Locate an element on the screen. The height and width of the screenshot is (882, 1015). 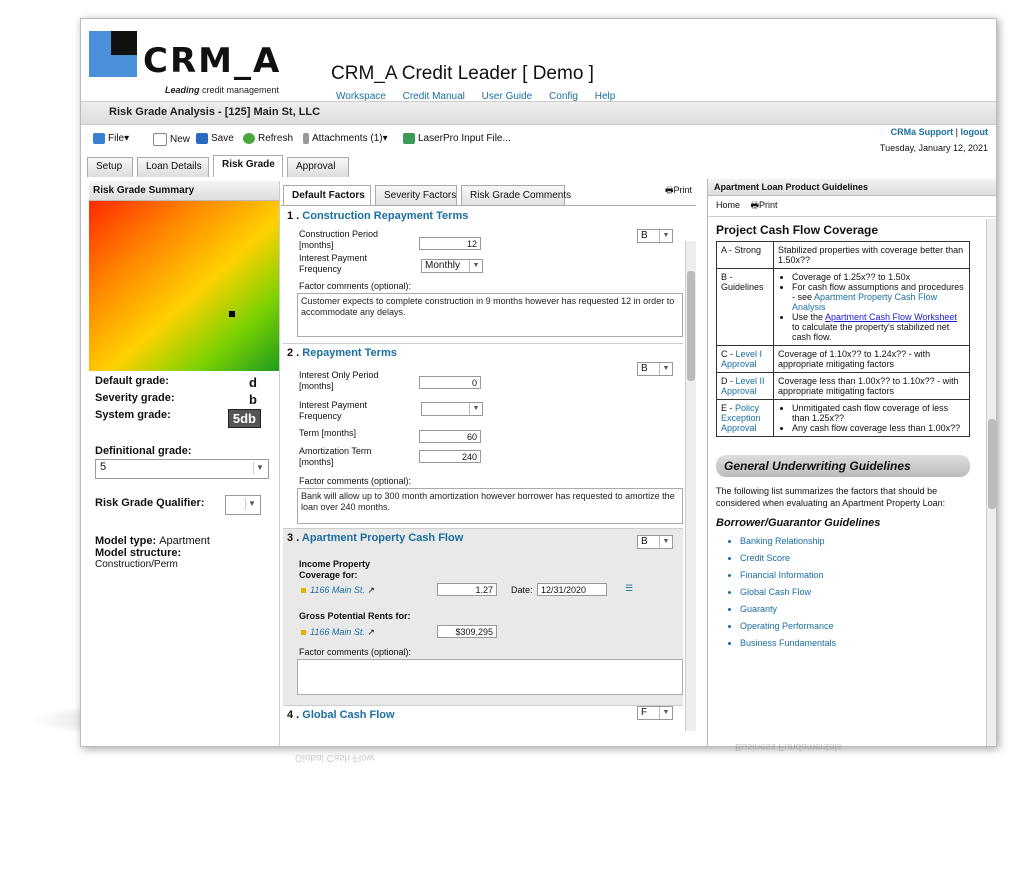
tab-default-factors: Default Factors is located at coordinates (327, 195).